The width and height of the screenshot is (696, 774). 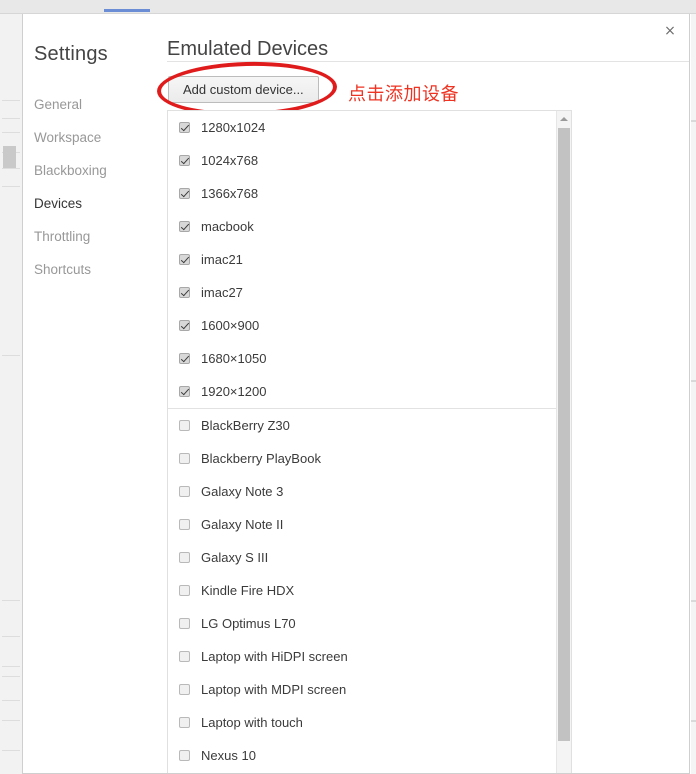 What do you see at coordinates (227, 226) in the screenshot?
I see `device-name-label: macbook` at bounding box center [227, 226].